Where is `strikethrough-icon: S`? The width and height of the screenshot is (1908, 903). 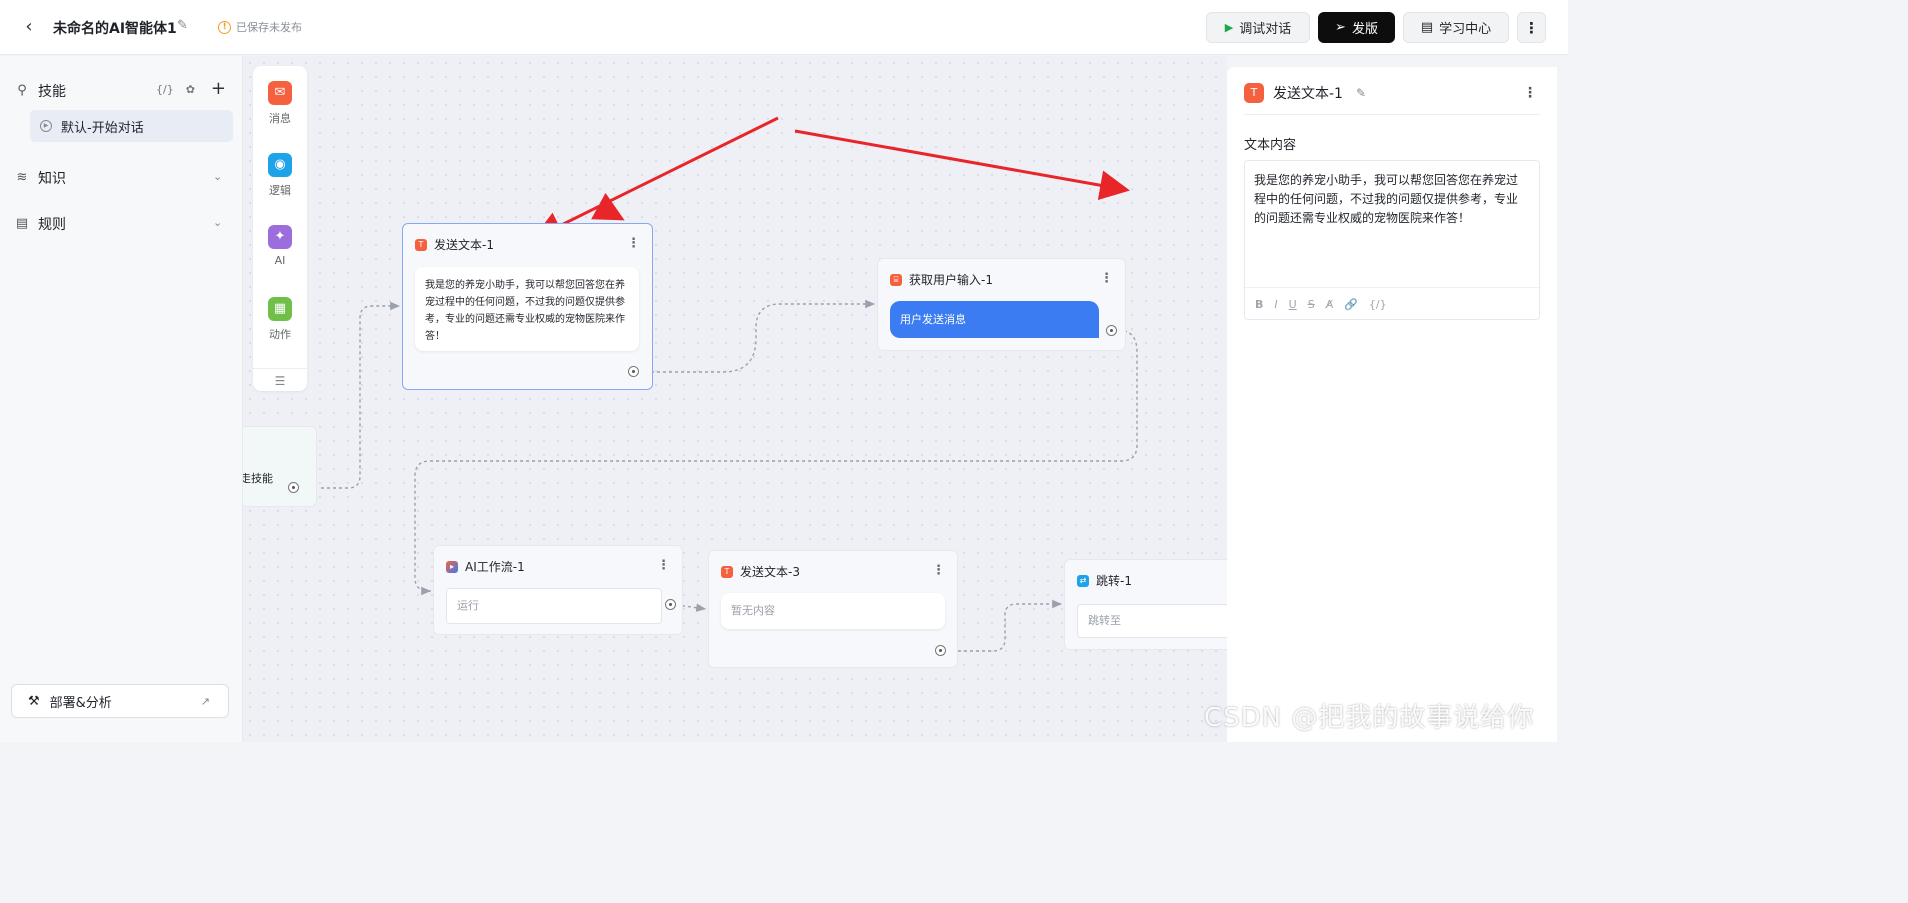 strikethrough-icon: S is located at coordinates (1311, 304).